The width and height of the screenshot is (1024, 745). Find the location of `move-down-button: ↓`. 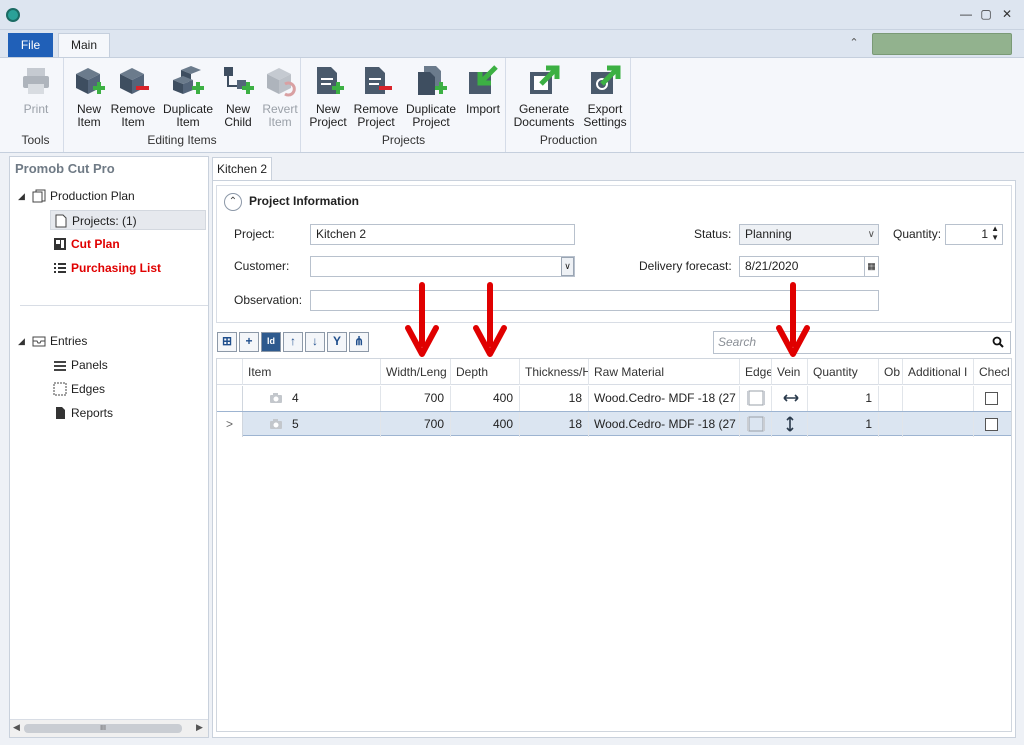

move-down-button: ↓ is located at coordinates (315, 342).